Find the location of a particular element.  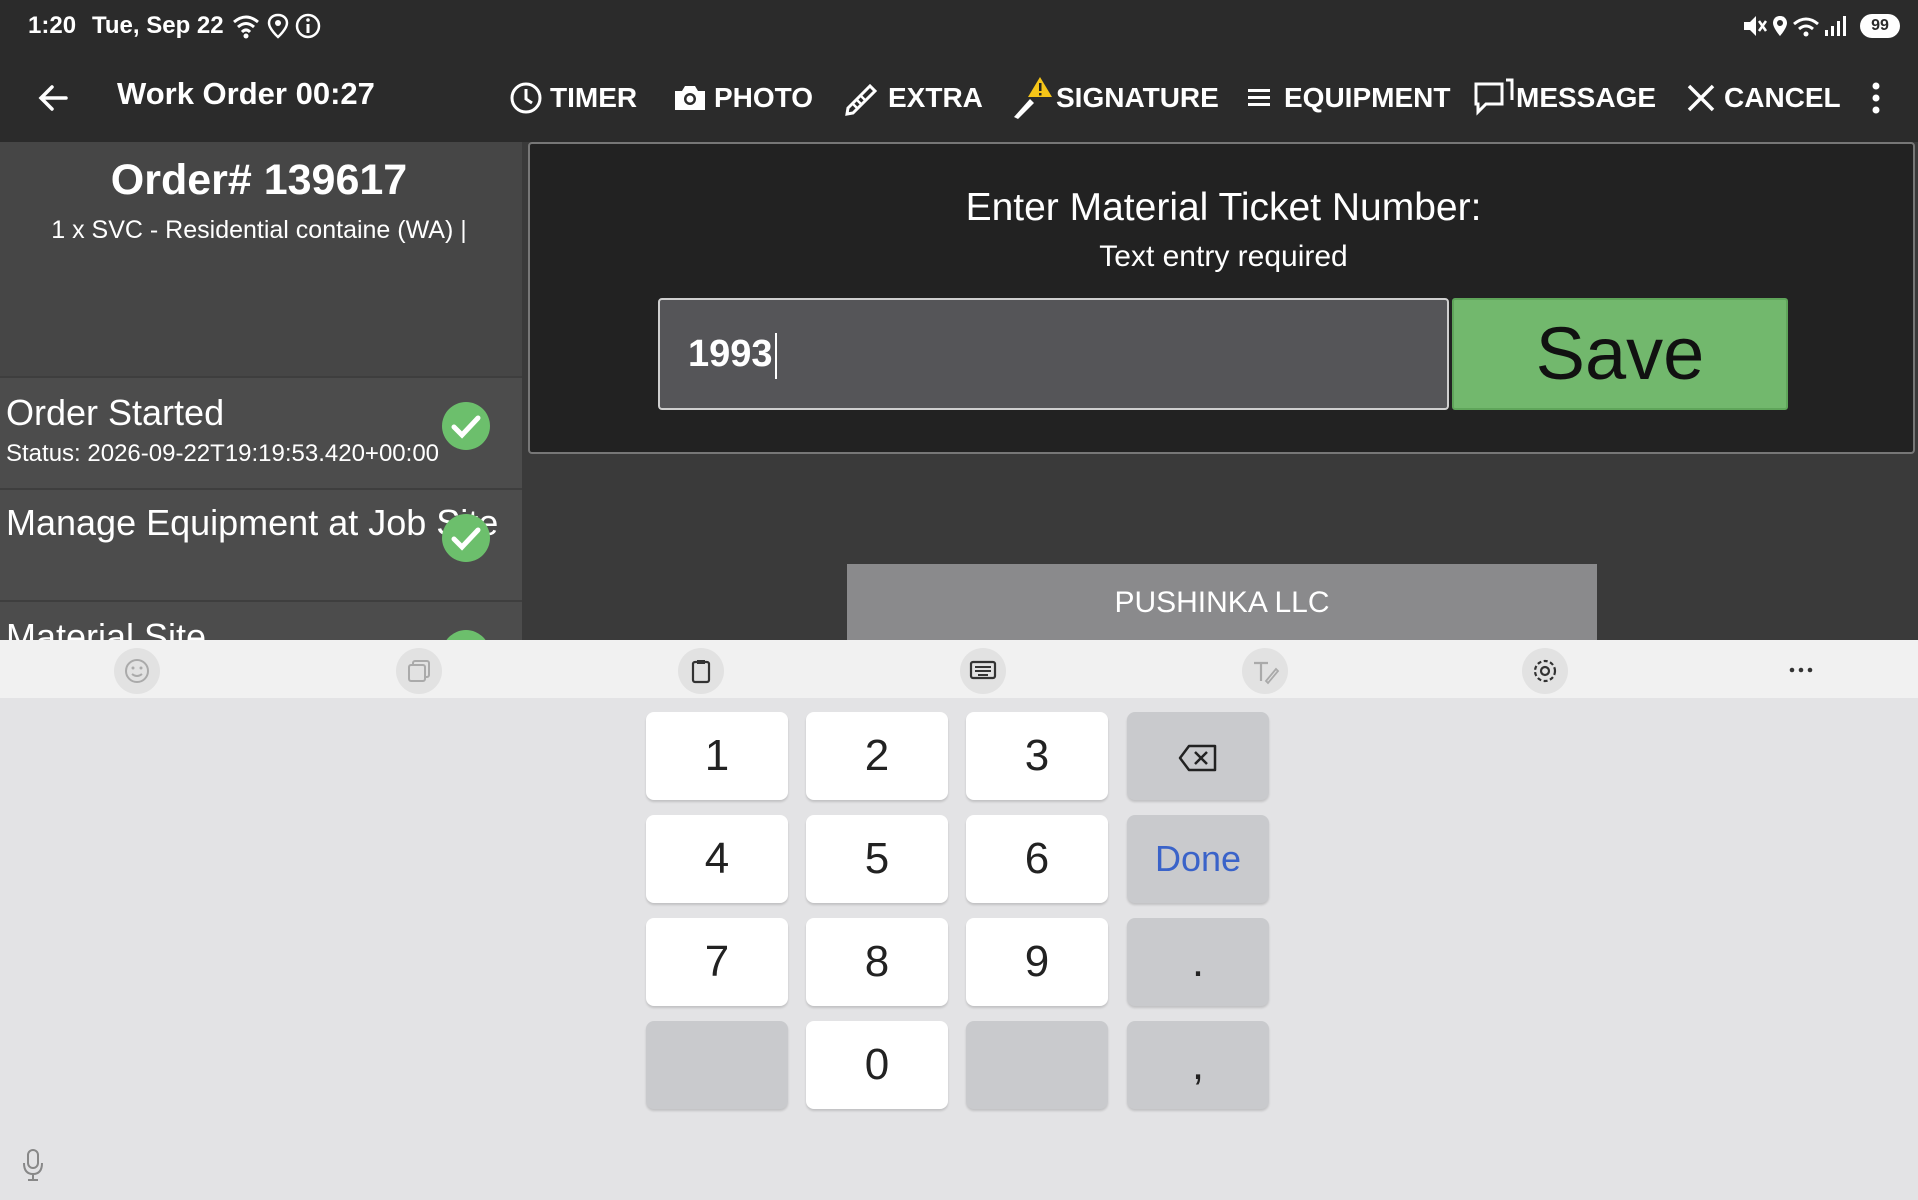

message-label: MESSAGE is located at coordinates (1586, 97).